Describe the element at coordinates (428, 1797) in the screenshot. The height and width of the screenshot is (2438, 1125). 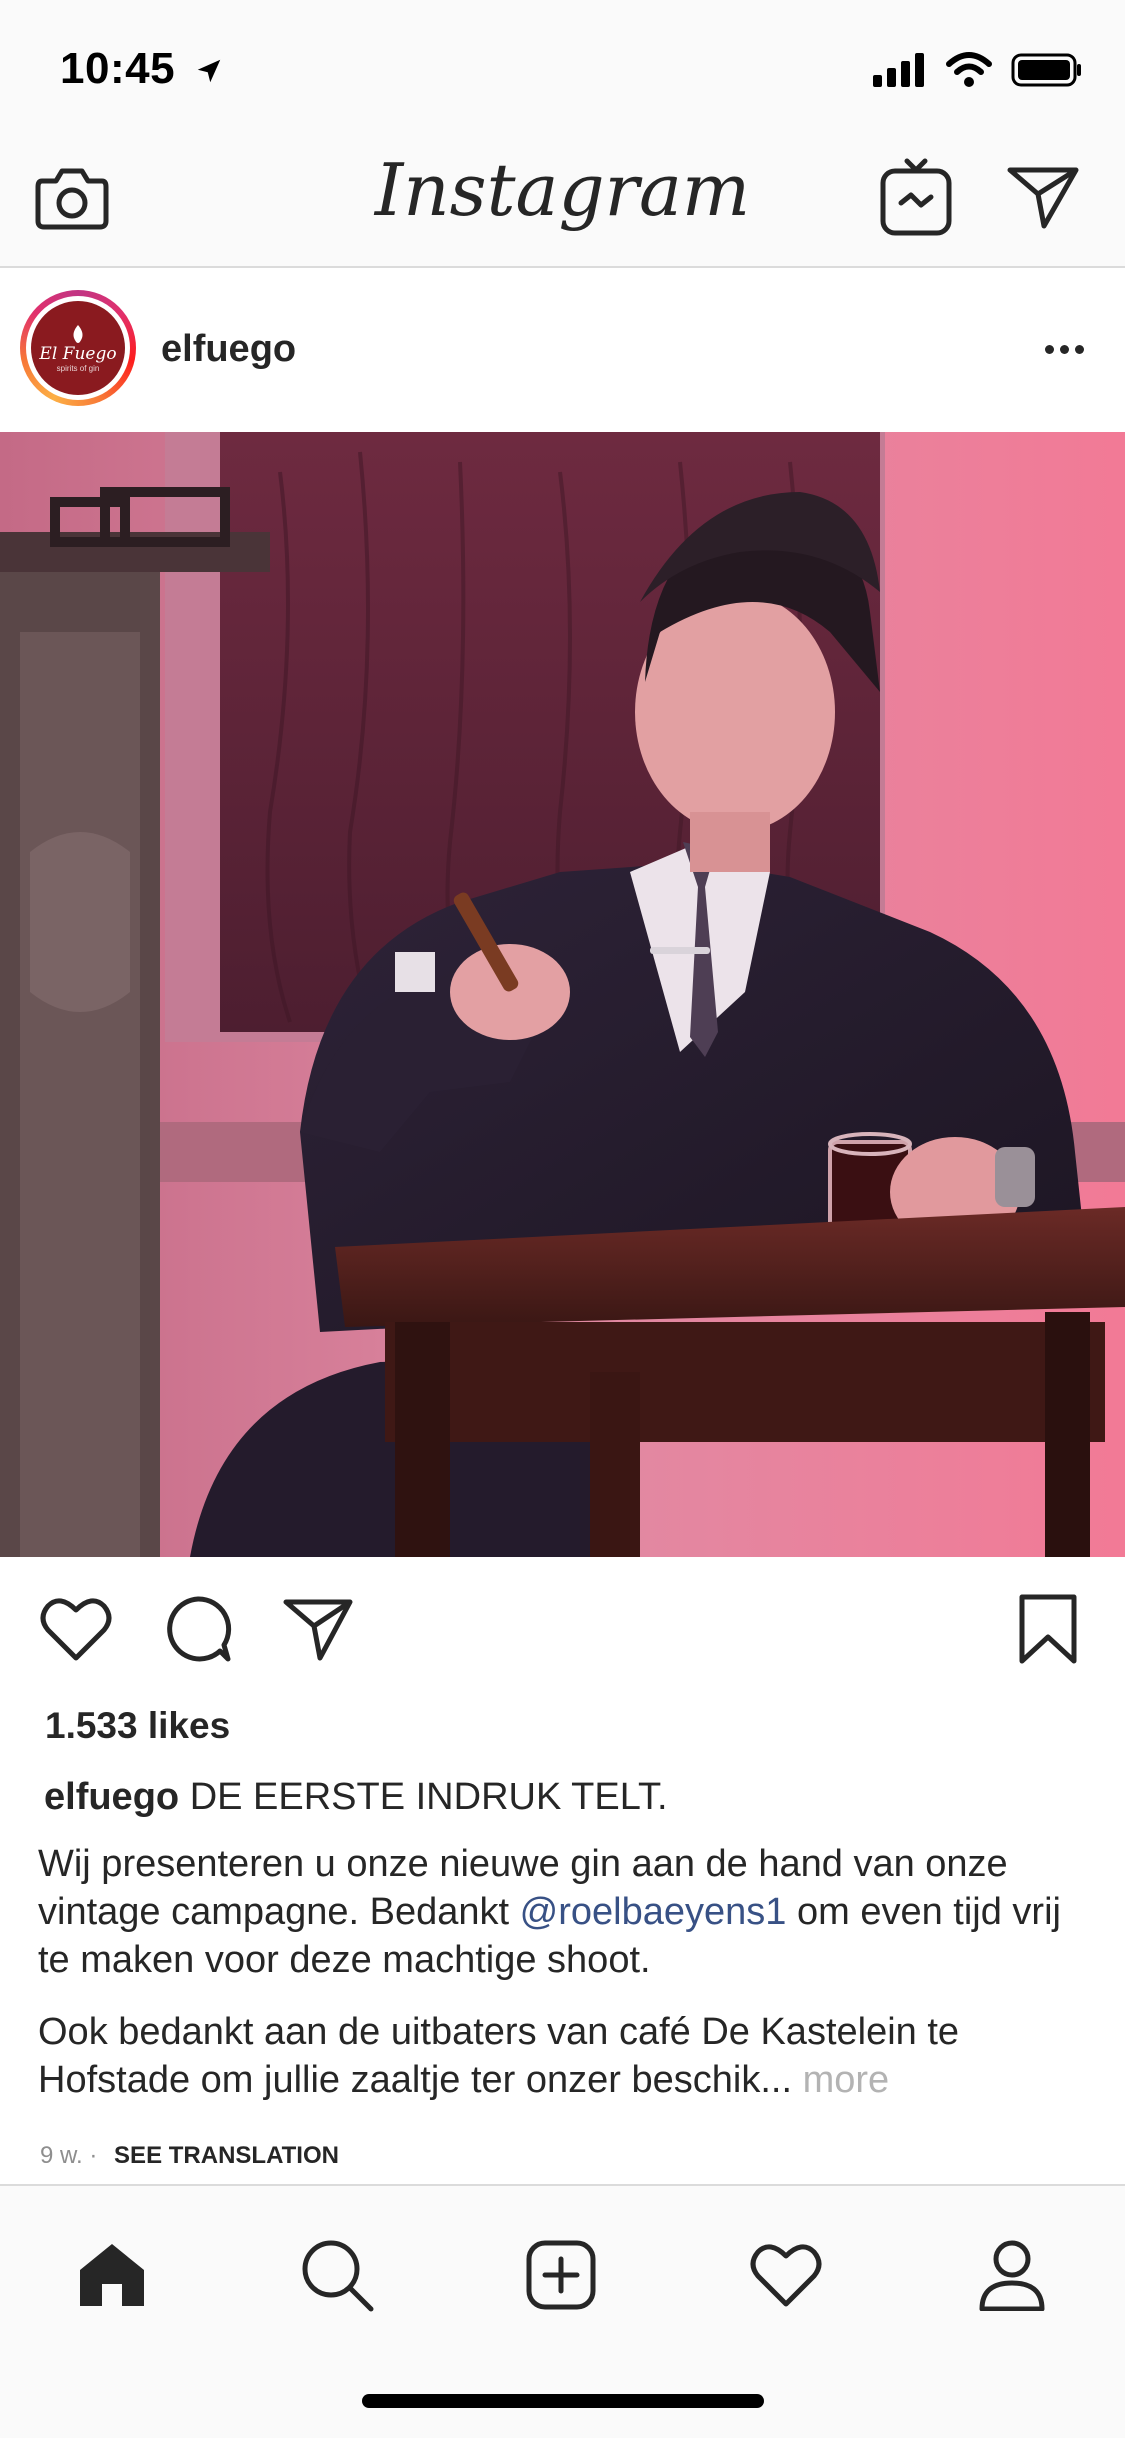
I see `caption-headline-text: DE EERSTE INDRUK TELT.` at that location.